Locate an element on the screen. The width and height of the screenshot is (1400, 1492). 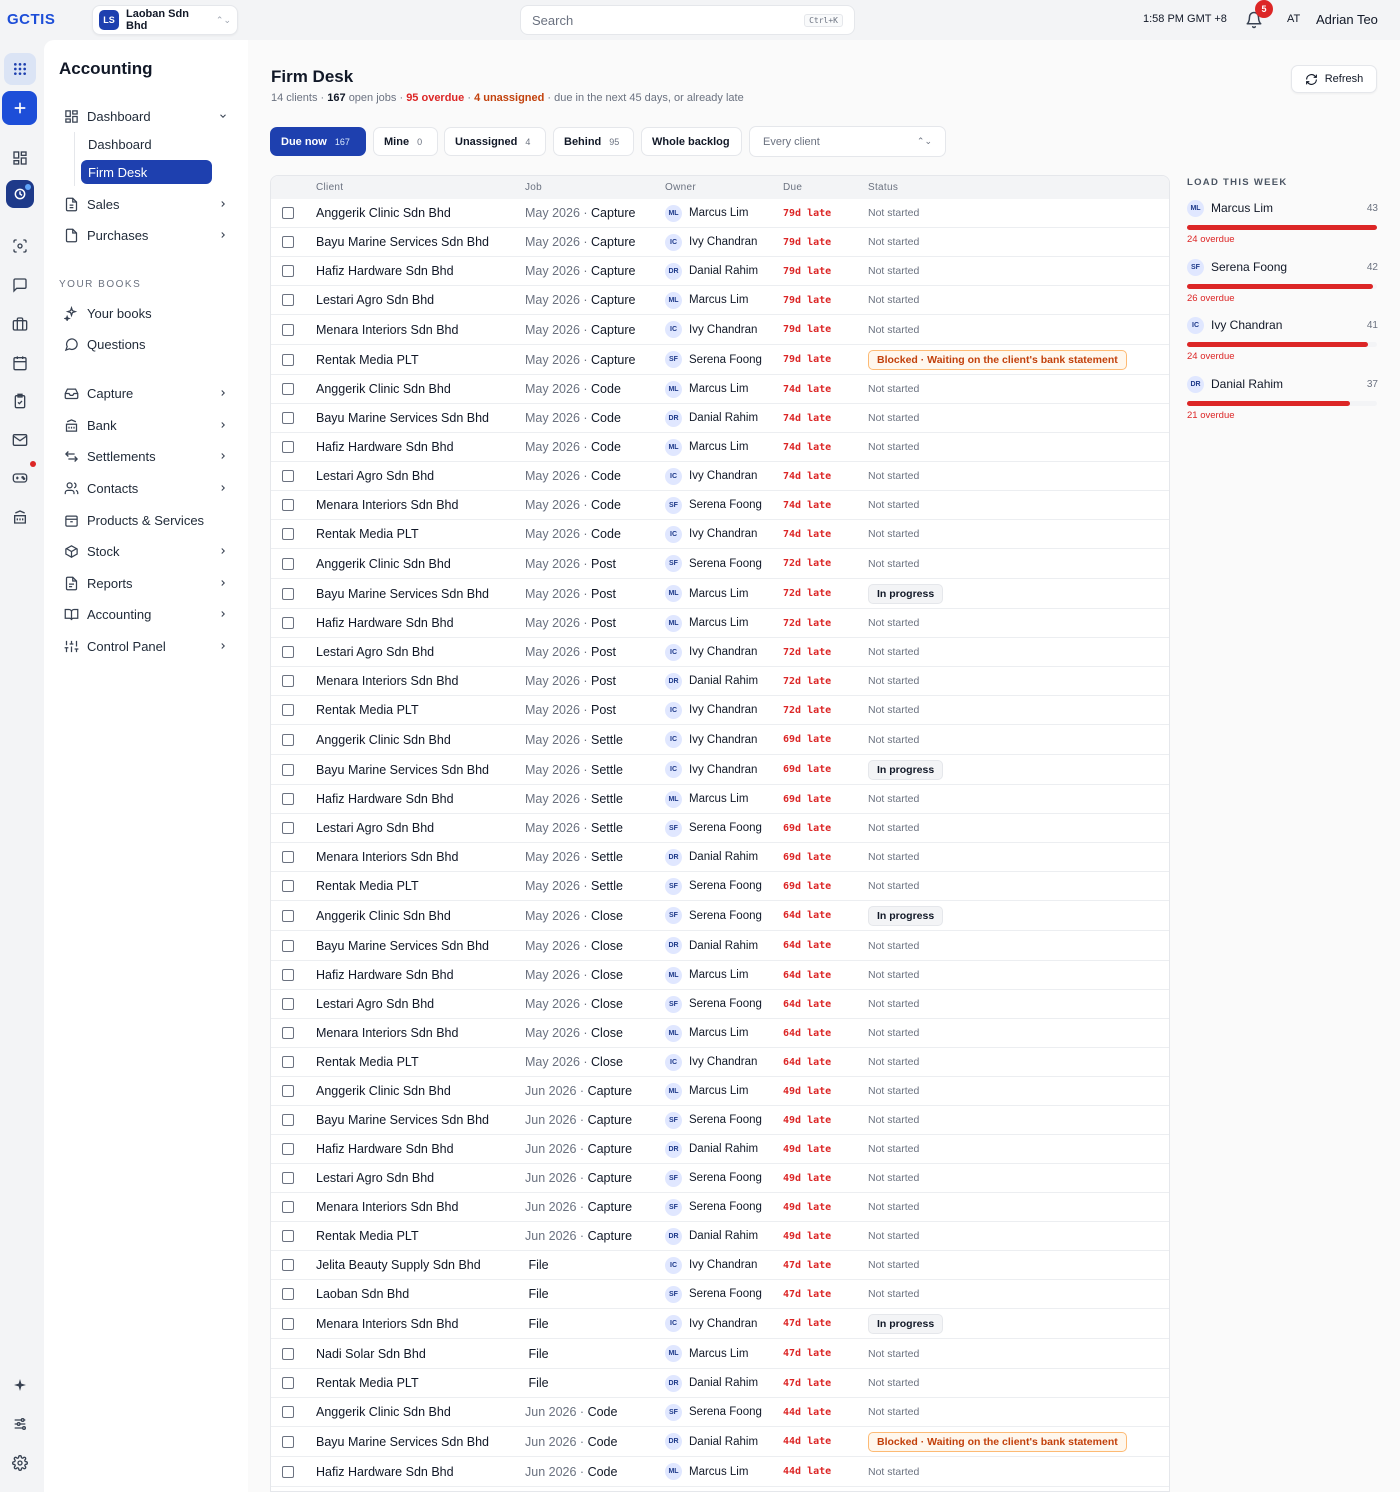
sidebar-item-stock: Stock is located at coordinates (146, 551).